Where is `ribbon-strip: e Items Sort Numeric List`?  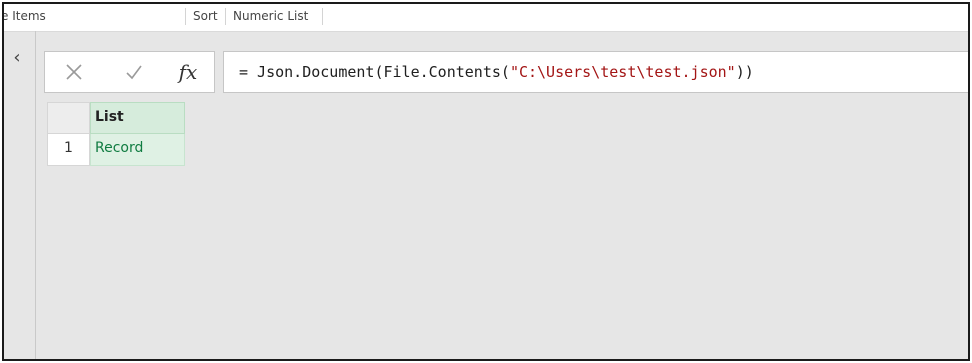
ribbon-strip: e Items Sort Numeric List is located at coordinates (486, 18).